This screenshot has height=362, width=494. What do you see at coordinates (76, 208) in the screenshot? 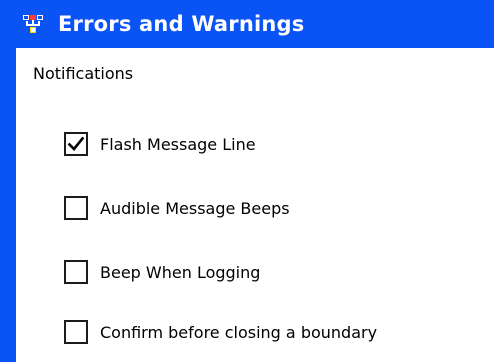
I see `audible-message-beeps-checkbox` at bounding box center [76, 208].